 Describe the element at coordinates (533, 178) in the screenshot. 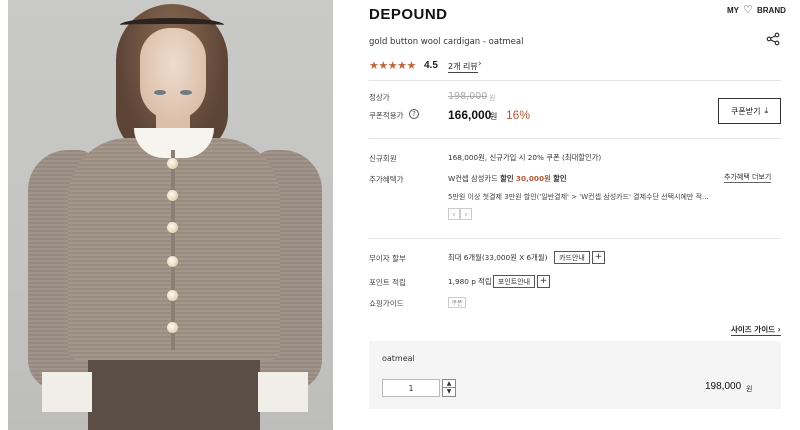

I see `discount-amount: 30,000원` at that location.